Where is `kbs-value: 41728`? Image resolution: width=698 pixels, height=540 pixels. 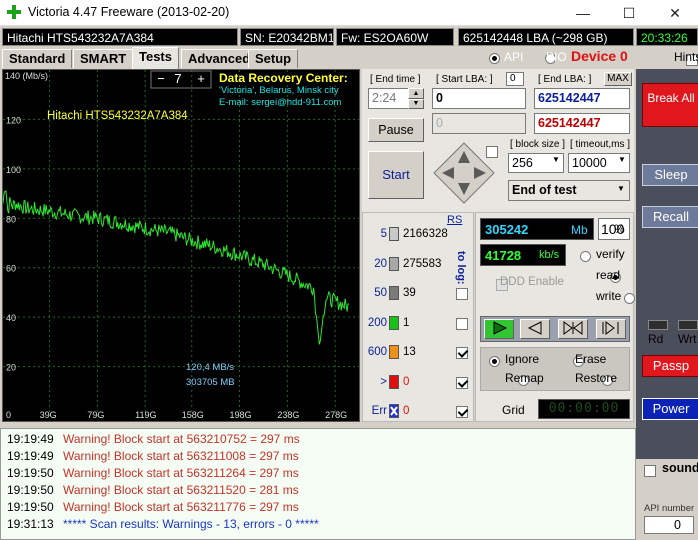
kbs-value: 41728 is located at coordinates (503, 255).